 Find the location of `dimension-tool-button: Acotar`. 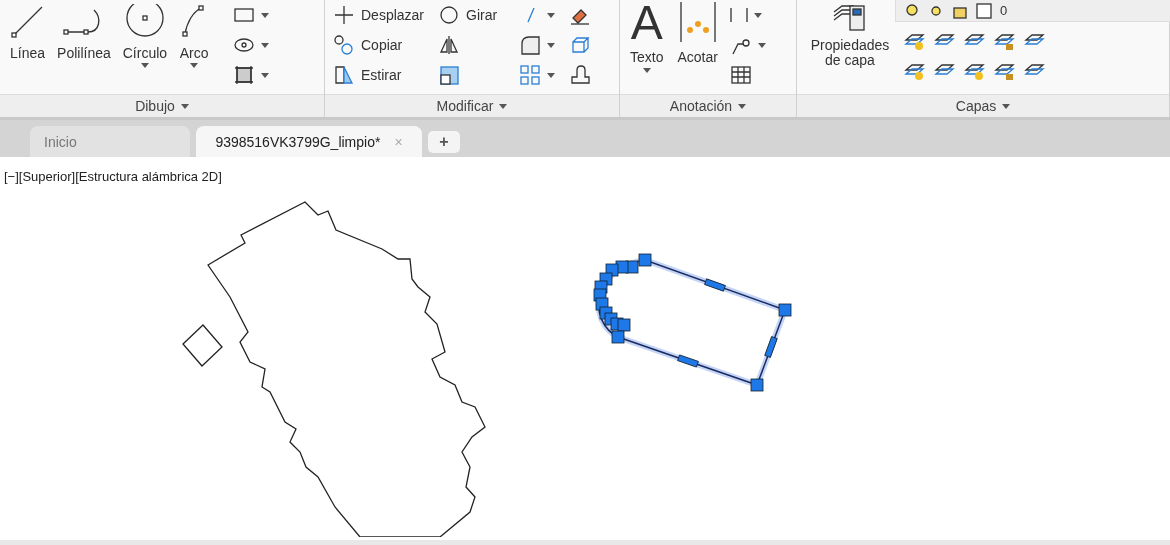

dimension-tool-button: Acotar is located at coordinates (697, 38).